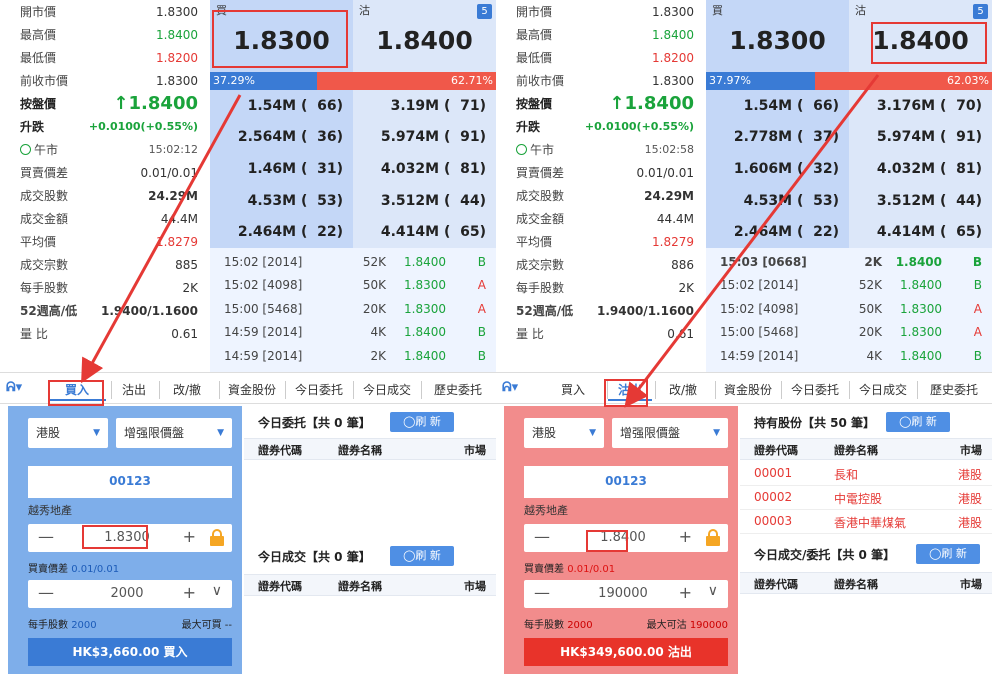  Describe the element at coordinates (866, 474) in the screenshot. I see `holding-row: 00001 長和 港股` at that location.